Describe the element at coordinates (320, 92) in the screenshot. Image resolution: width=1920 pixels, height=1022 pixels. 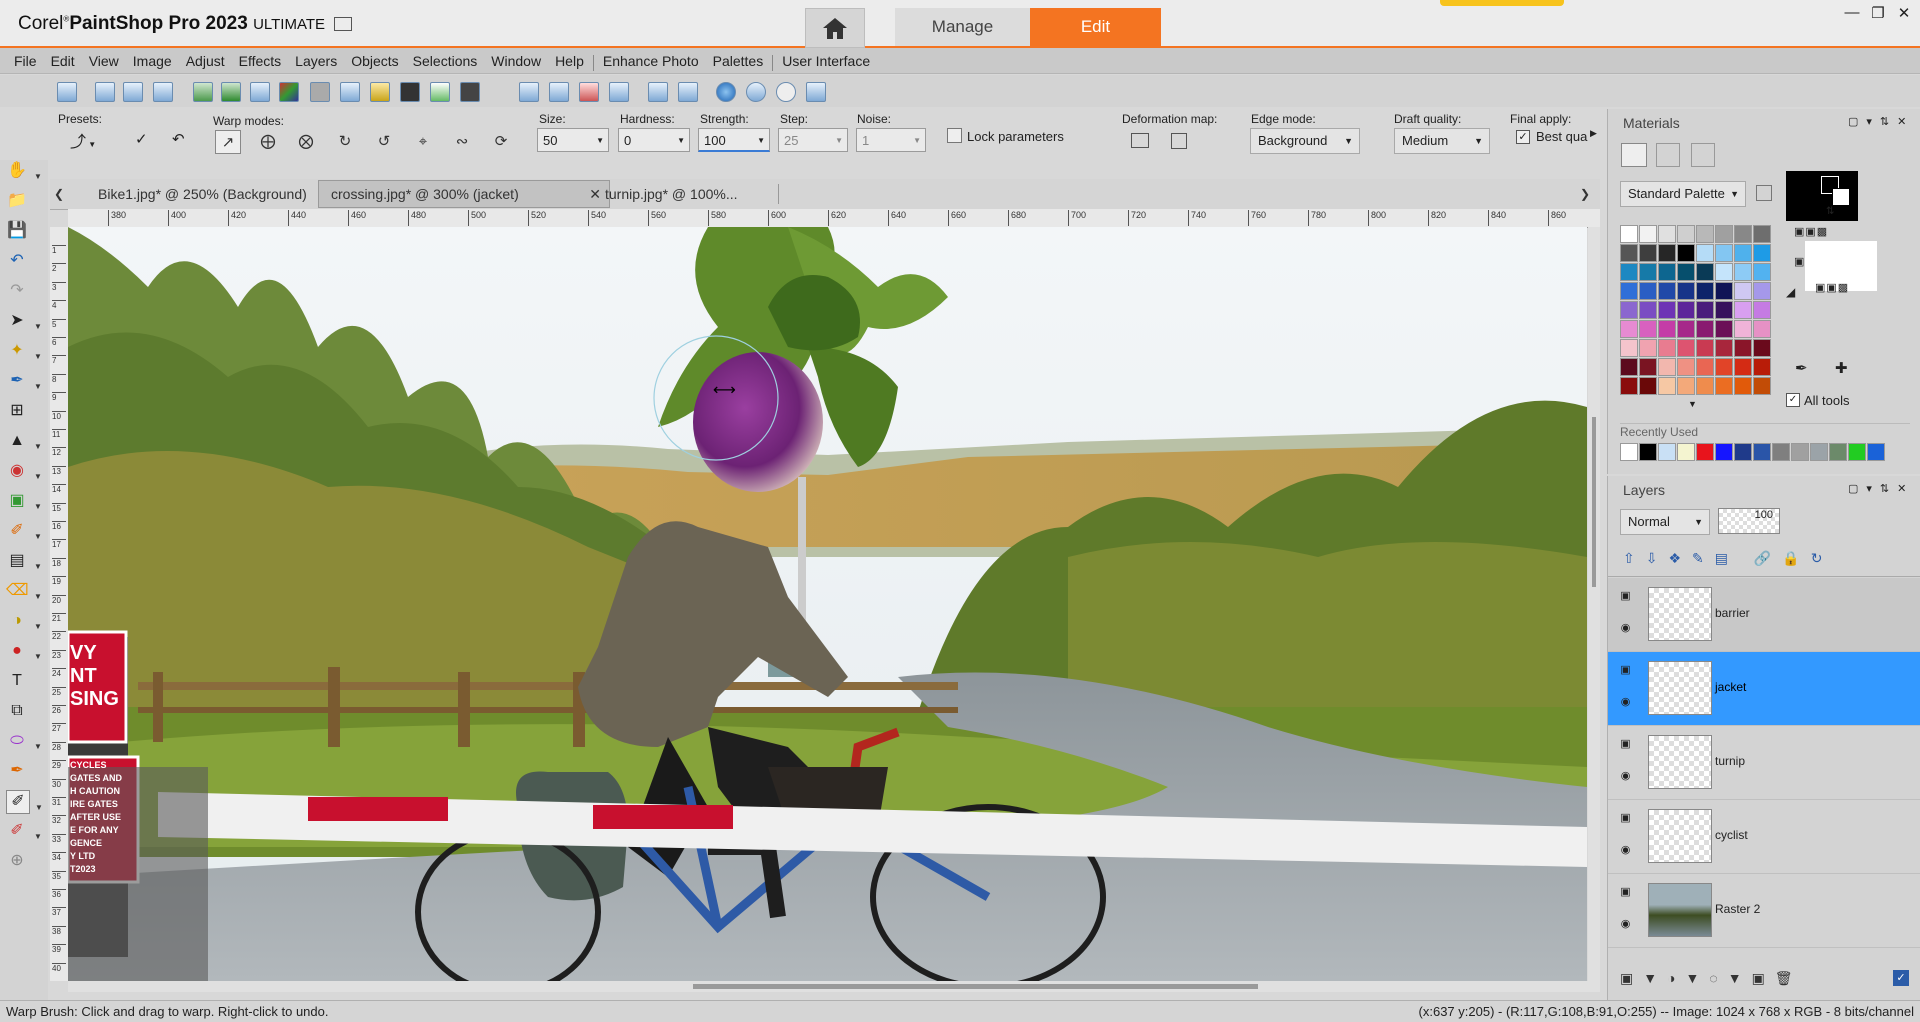
I see `circle-icon` at that location.